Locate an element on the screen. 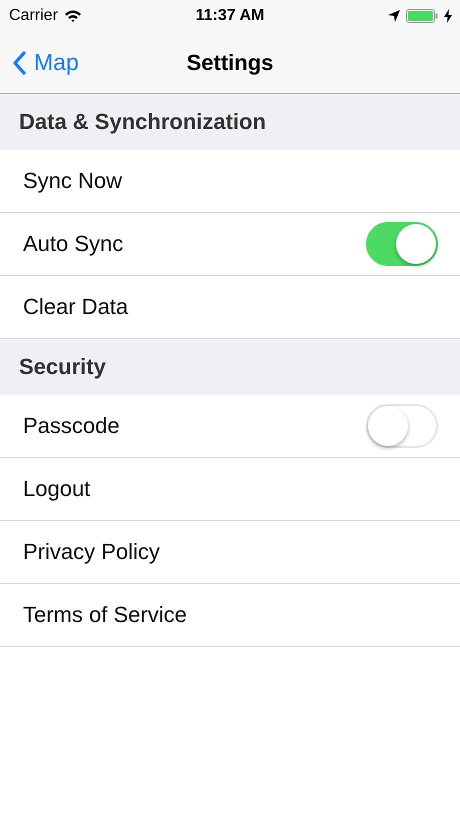  toggle-switch is located at coordinates (402, 244).